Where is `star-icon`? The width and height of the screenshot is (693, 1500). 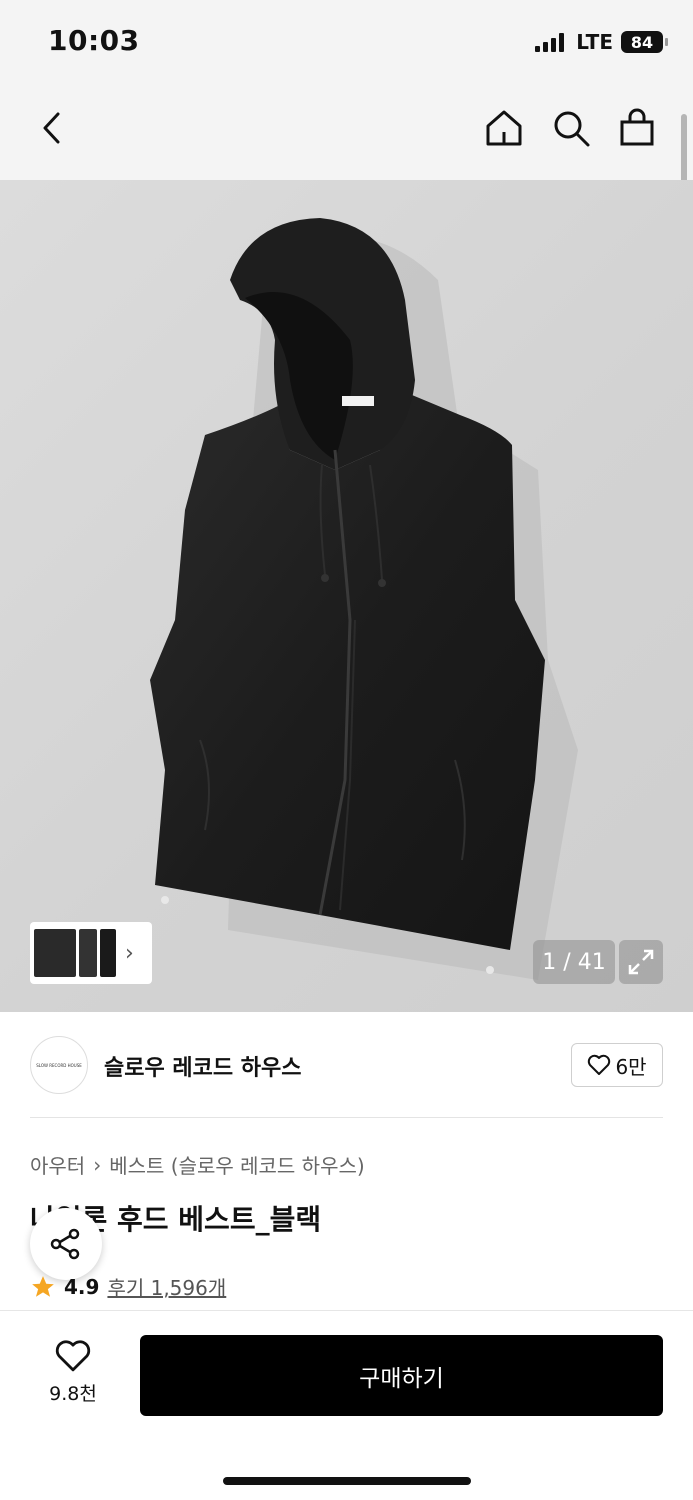
star-icon is located at coordinates (43, 1286).